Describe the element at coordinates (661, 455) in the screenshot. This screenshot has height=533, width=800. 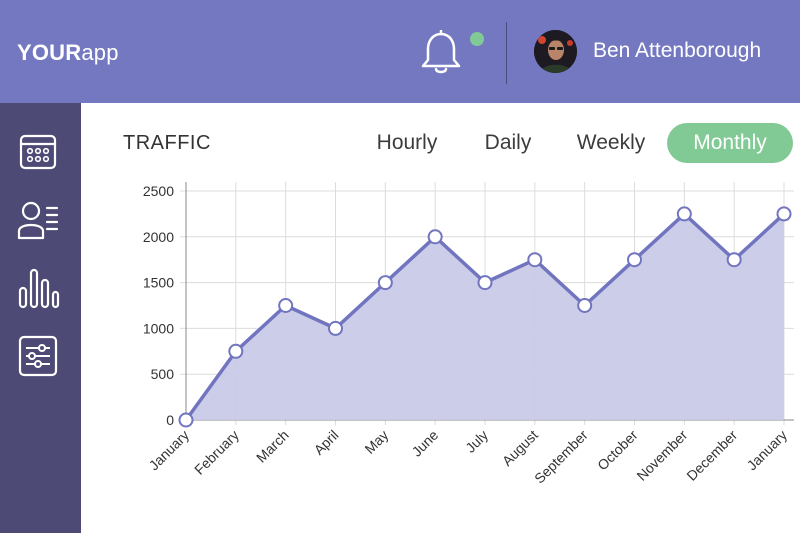
I see `x-tick-label: November` at that location.